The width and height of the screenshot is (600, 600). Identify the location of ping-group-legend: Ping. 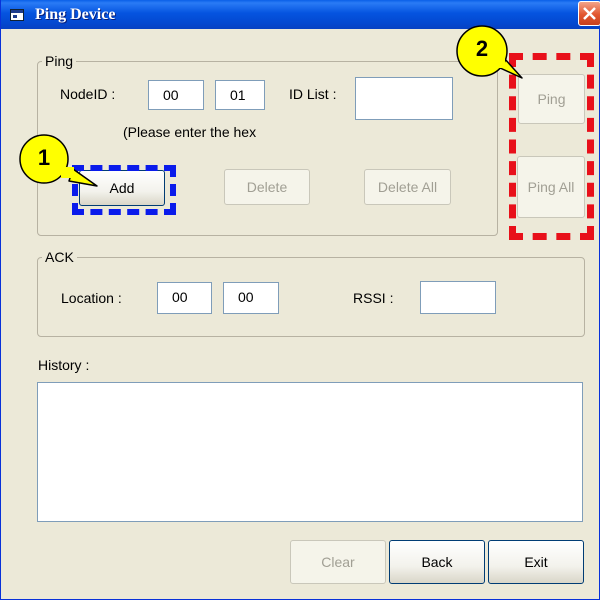
(59, 61).